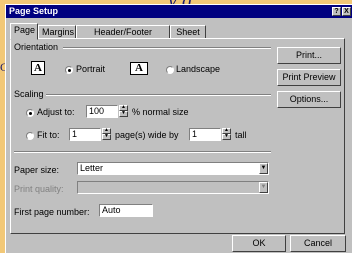  Describe the element at coordinates (24, 31) in the screenshot. I see `tab-page: Page` at that location.